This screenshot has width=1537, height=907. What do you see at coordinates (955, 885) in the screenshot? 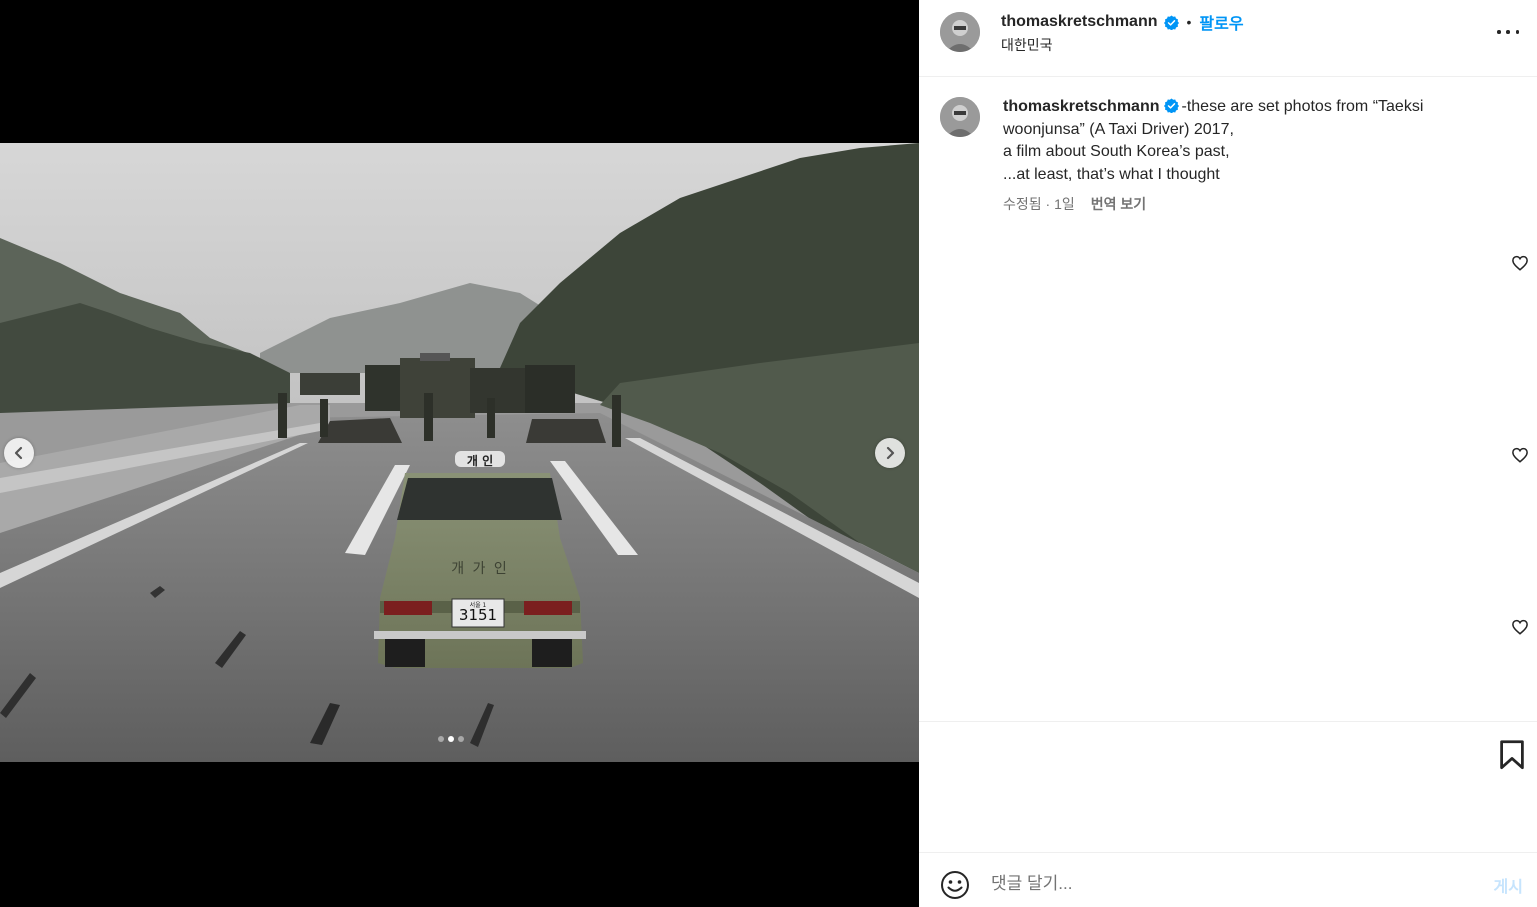
I see `emoji-icon` at bounding box center [955, 885].